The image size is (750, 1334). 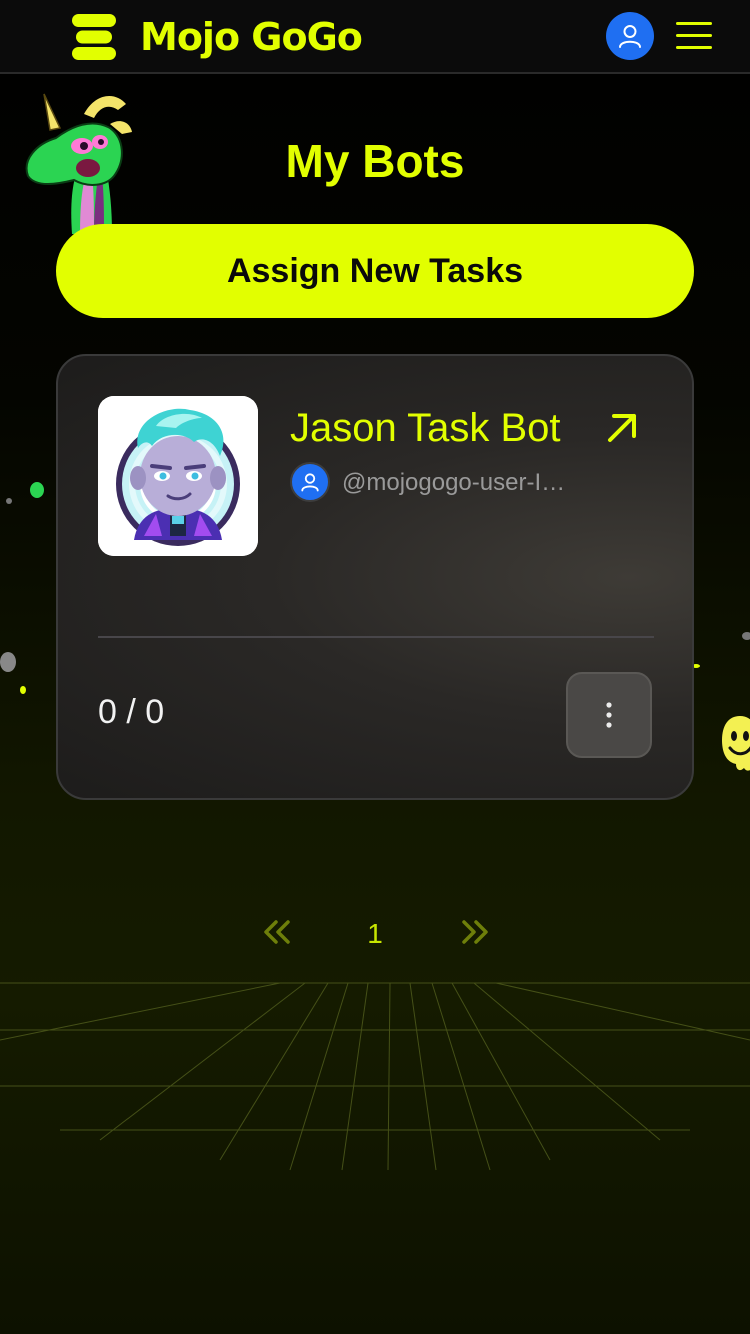 I want to click on vertical-dots-icon, so click(x=609, y=715).